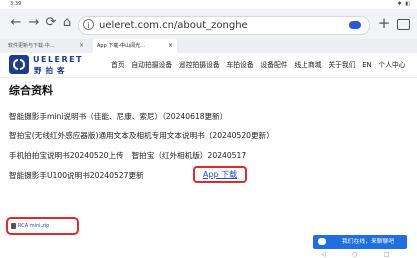  What do you see at coordinates (118, 65) in the screenshot?
I see `nav-home: 首页` at bounding box center [118, 65].